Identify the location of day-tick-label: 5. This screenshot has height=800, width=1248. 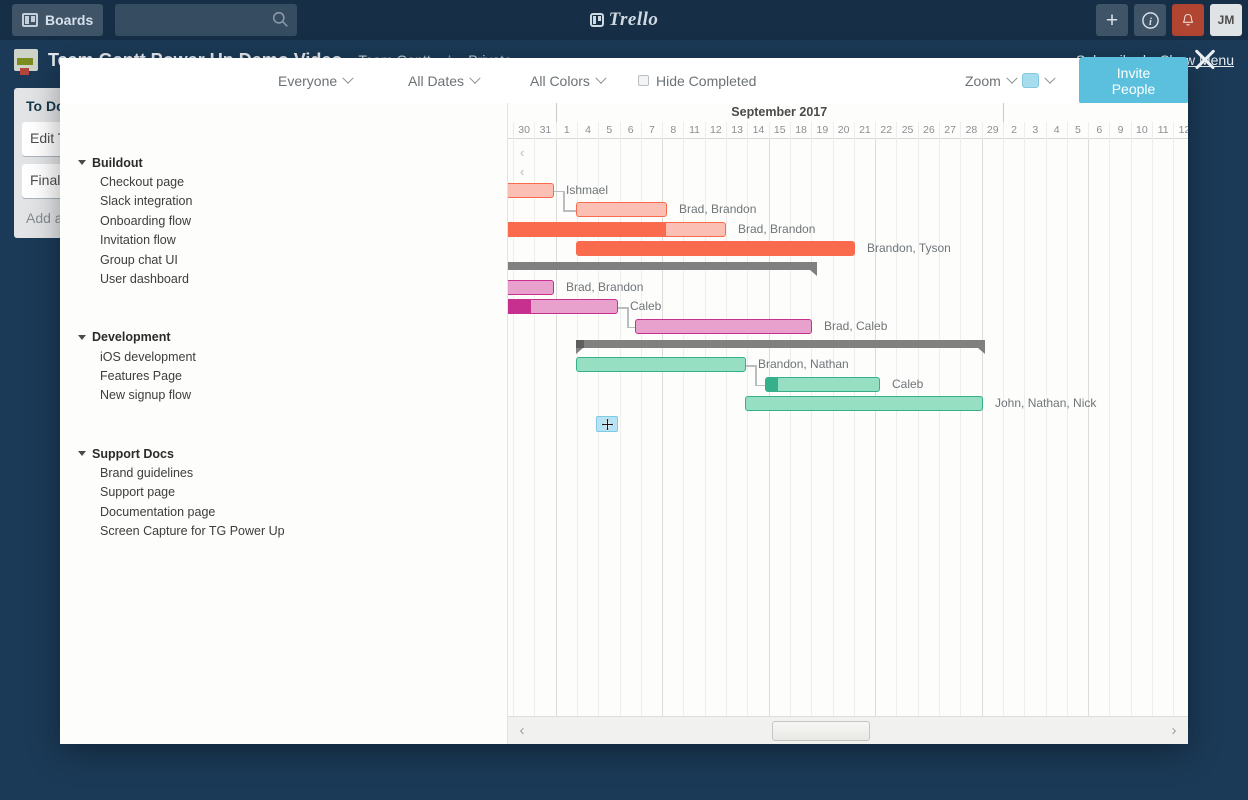
(1077, 130).